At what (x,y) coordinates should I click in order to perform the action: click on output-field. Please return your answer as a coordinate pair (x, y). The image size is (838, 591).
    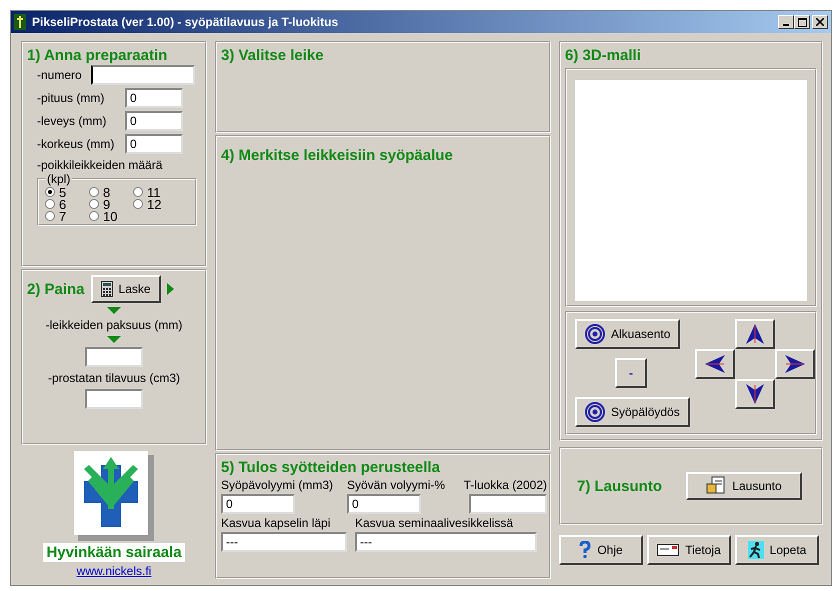
    Looking at the image, I should click on (508, 504).